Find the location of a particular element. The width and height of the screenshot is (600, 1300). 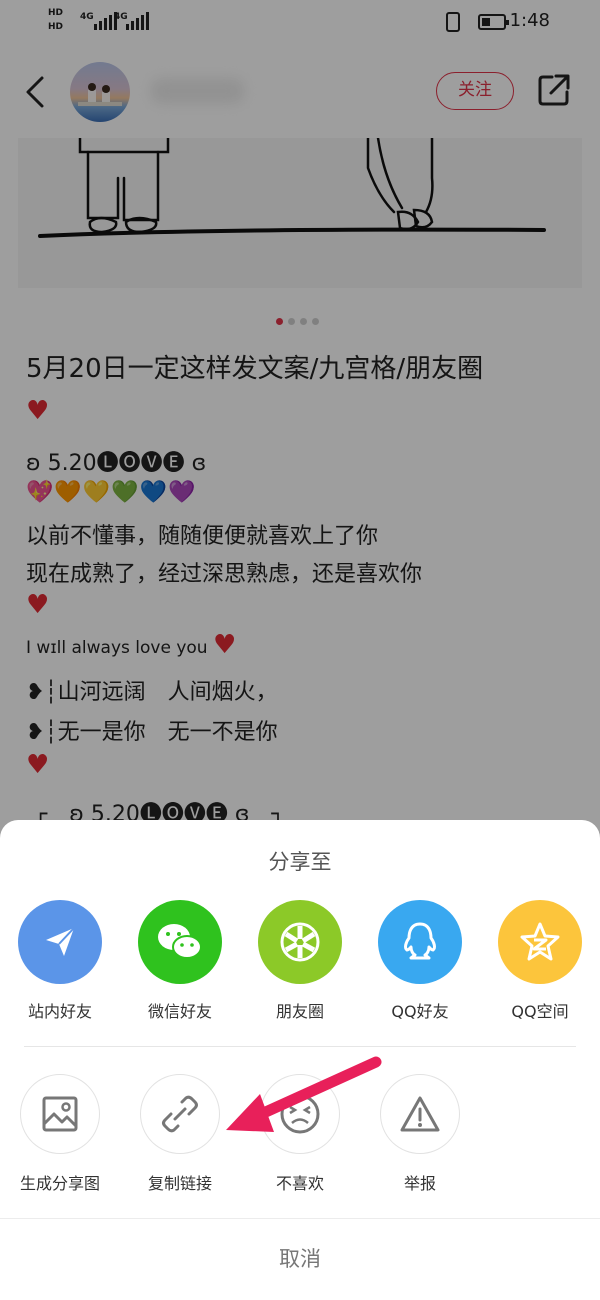

share-target-wechat: 微信好友 is located at coordinates (180, 961).